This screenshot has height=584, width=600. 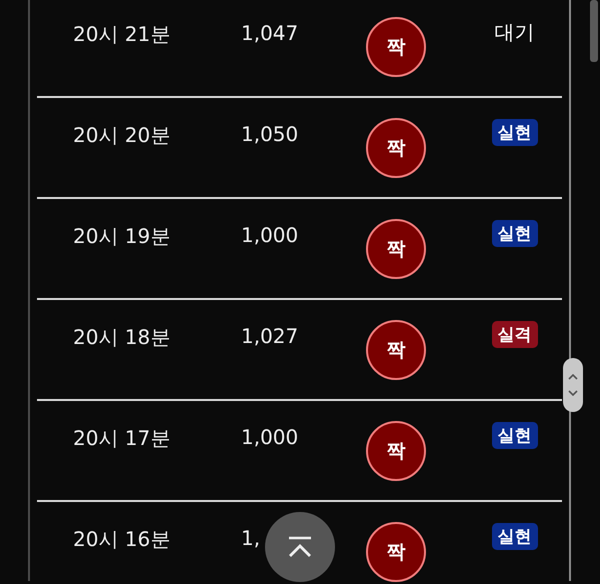 What do you see at coordinates (269, 336) in the screenshot?
I see `count-text: 1,027` at bounding box center [269, 336].